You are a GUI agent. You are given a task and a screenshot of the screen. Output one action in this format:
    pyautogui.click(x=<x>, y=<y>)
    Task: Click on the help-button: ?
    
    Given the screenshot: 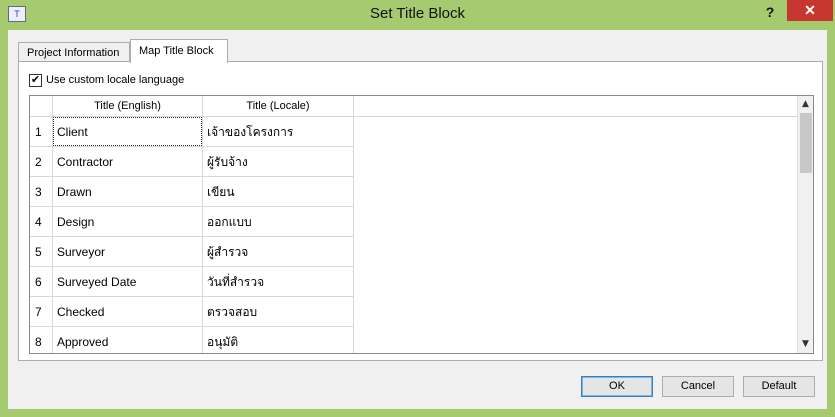 What is the action you would take?
    pyautogui.click(x=770, y=12)
    